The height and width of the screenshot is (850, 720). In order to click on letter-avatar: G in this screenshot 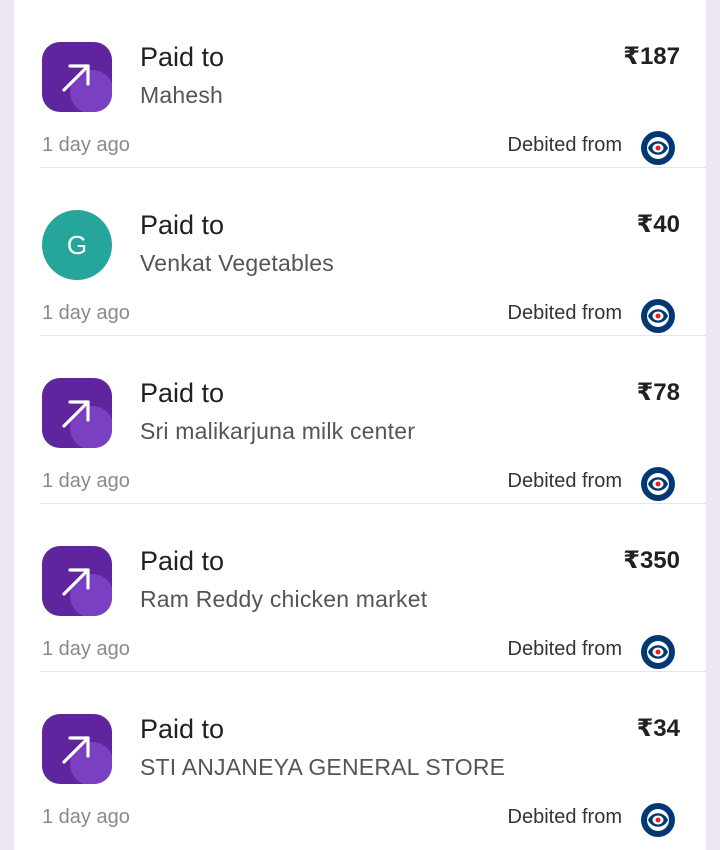, I will do `click(77, 245)`.